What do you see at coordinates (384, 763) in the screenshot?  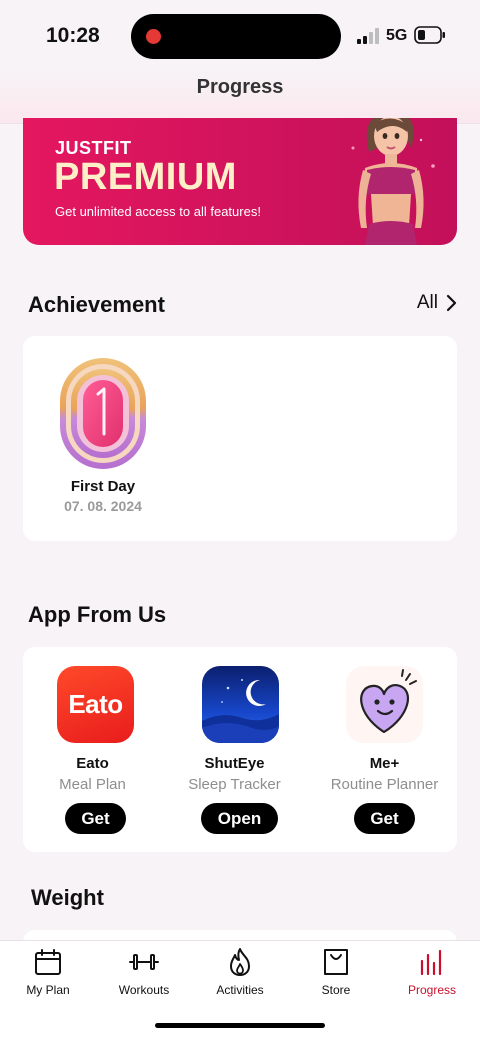 I see `app-name: Me+` at bounding box center [384, 763].